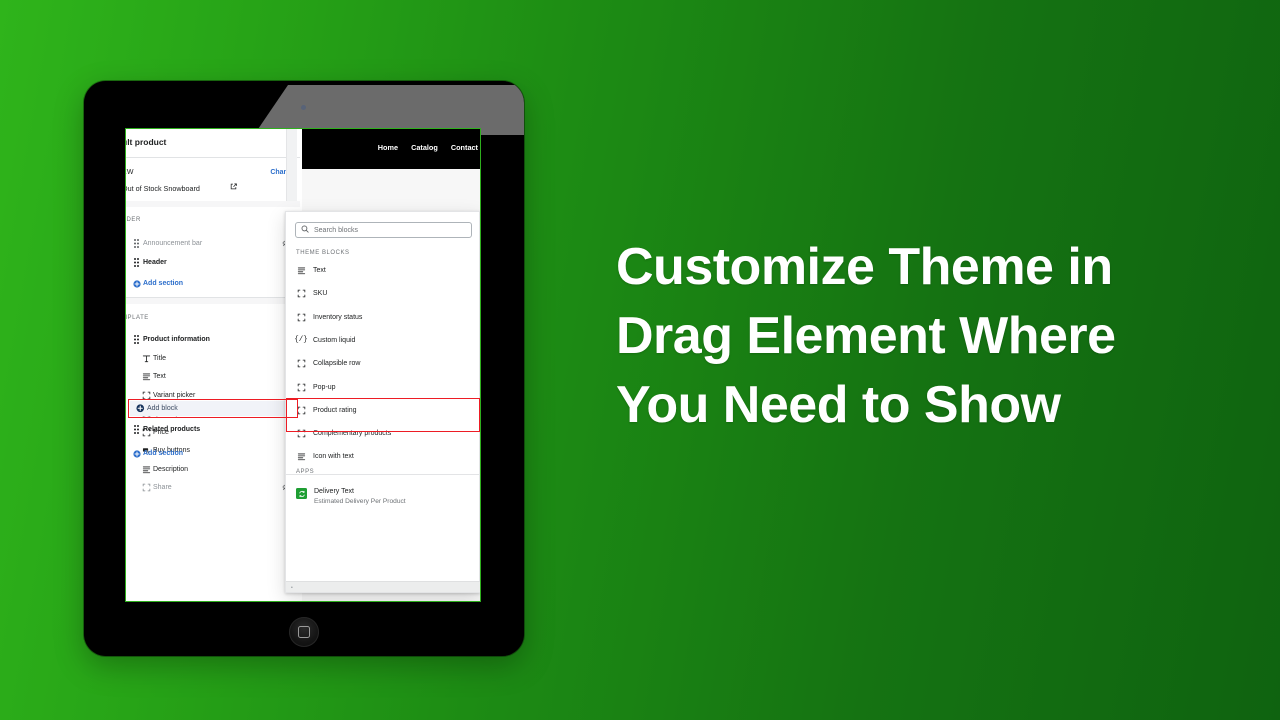 The image size is (1280, 720). I want to click on picker-footer-bar: •, so click(383, 586).